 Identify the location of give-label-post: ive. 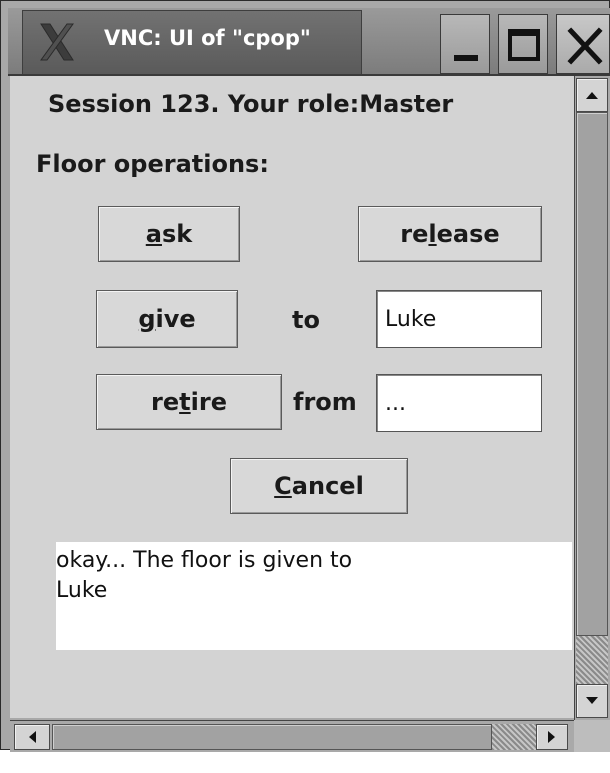
(175, 319).